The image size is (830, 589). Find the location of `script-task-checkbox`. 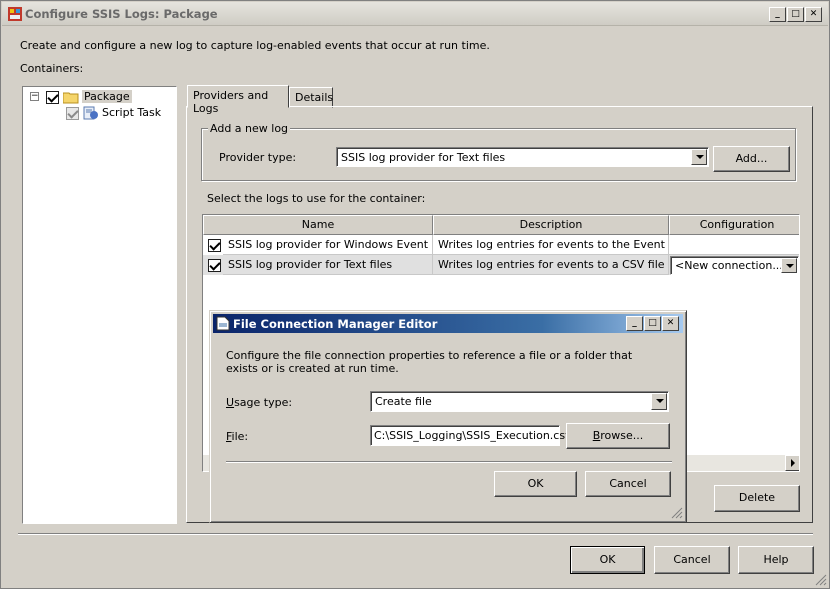

script-task-checkbox is located at coordinates (72, 113).